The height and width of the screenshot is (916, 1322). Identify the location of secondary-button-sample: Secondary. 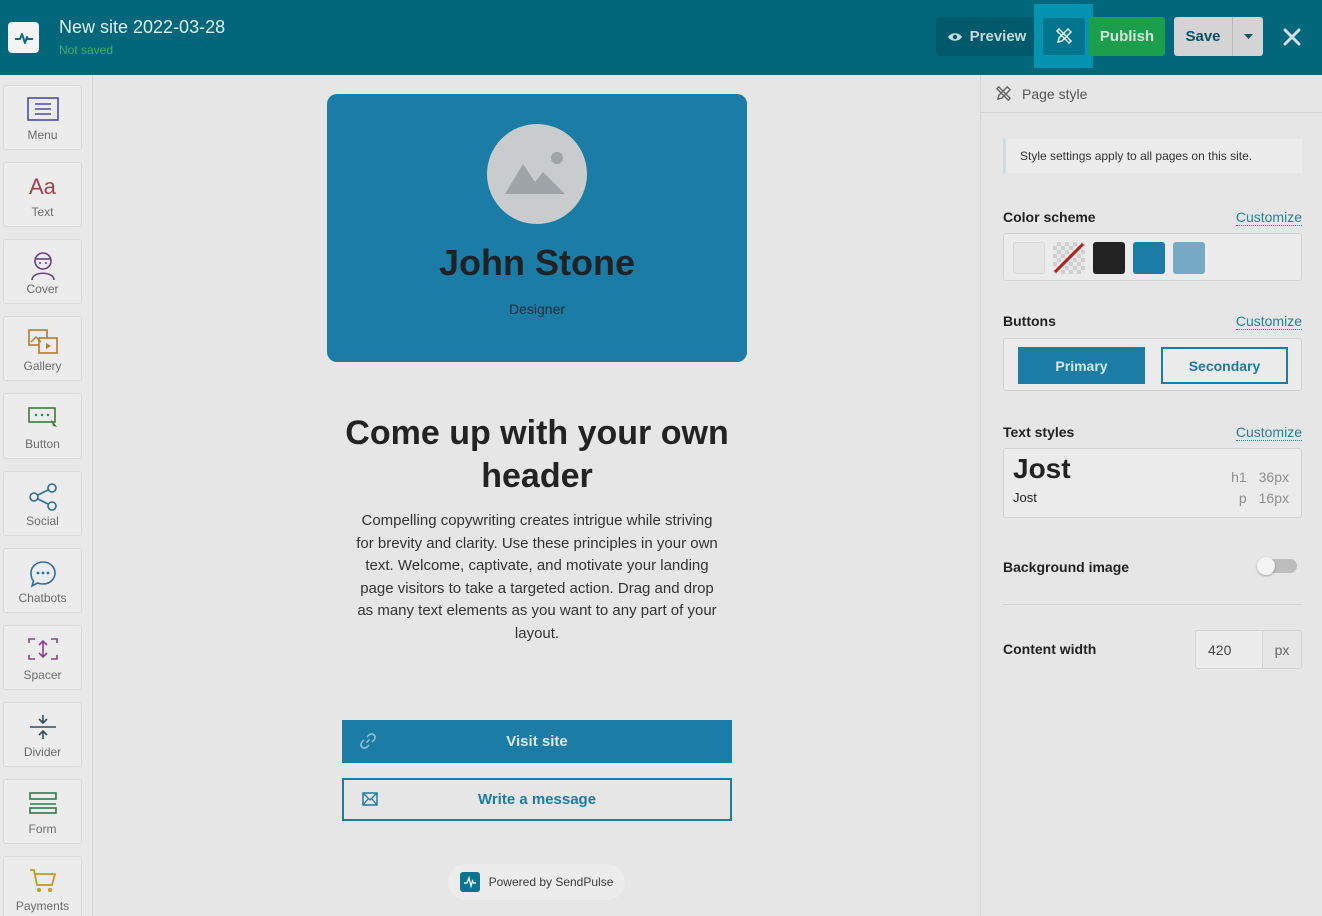
(1224, 365).